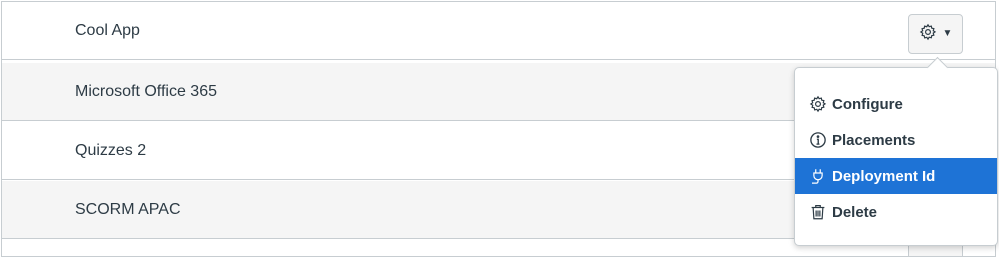 The width and height of the screenshot is (999, 260). I want to click on app-settings-button: ▼, so click(935, 34).